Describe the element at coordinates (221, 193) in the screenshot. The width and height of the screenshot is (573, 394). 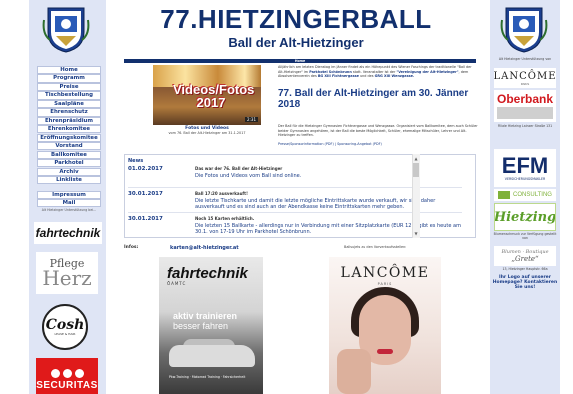
I see `news-headline: Ball 17:20 ausverkauft!` at that location.